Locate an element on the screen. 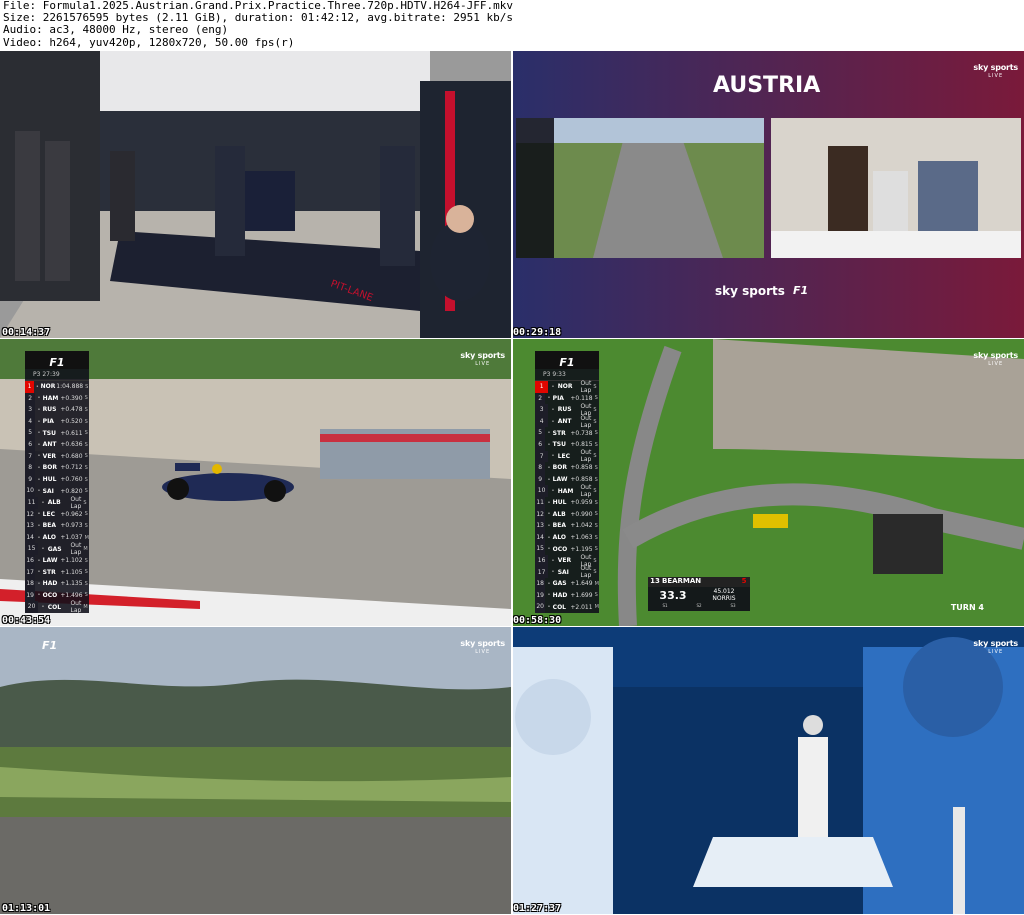  timing-gap: +1.699 is located at coordinates (581, 595).